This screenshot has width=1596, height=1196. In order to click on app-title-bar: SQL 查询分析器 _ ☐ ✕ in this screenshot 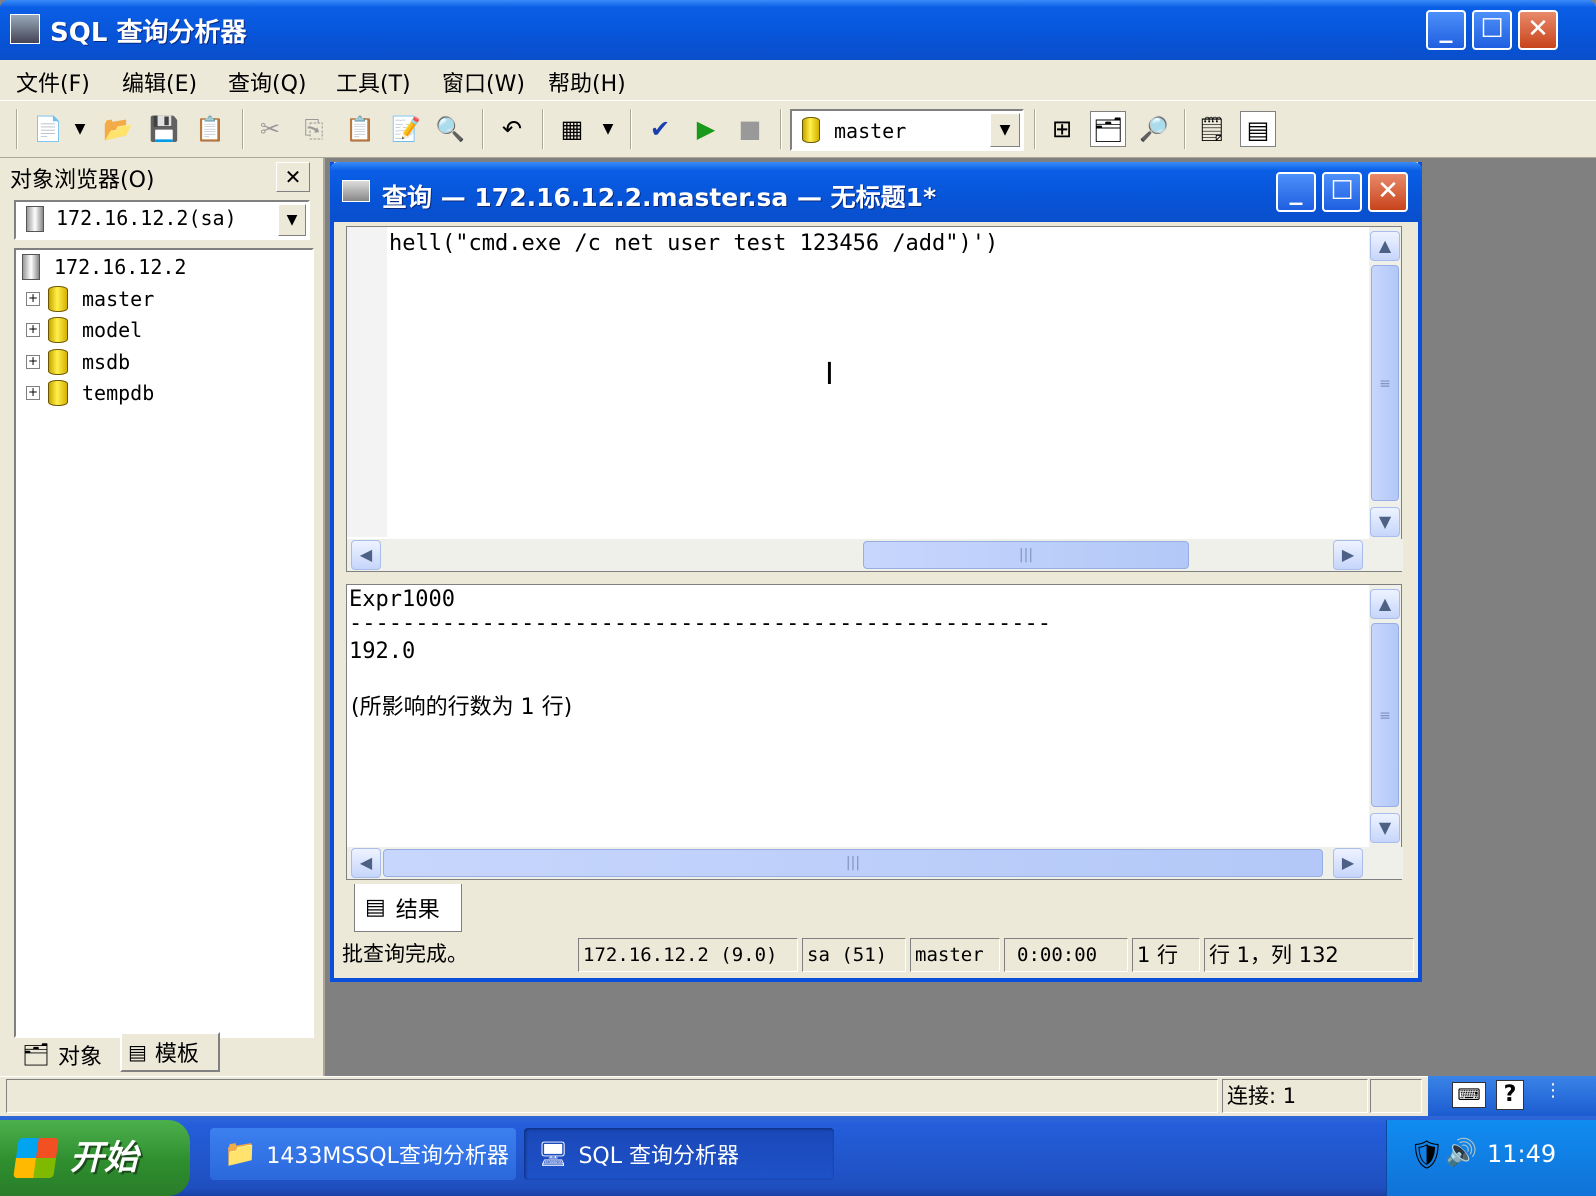, I will do `click(798, 30)`.